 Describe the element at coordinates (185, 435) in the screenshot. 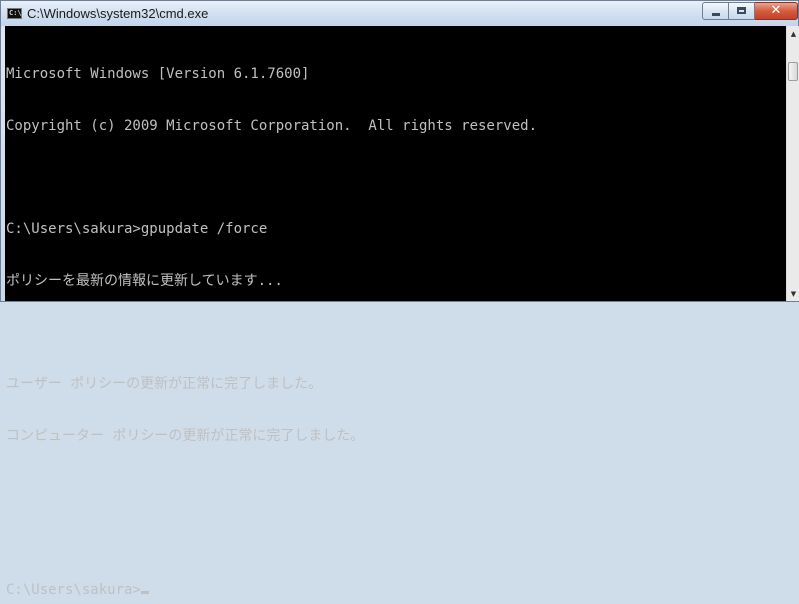

I see `console-line: コンピューター ポリシーの更新が正常に完了しました。` at that location.